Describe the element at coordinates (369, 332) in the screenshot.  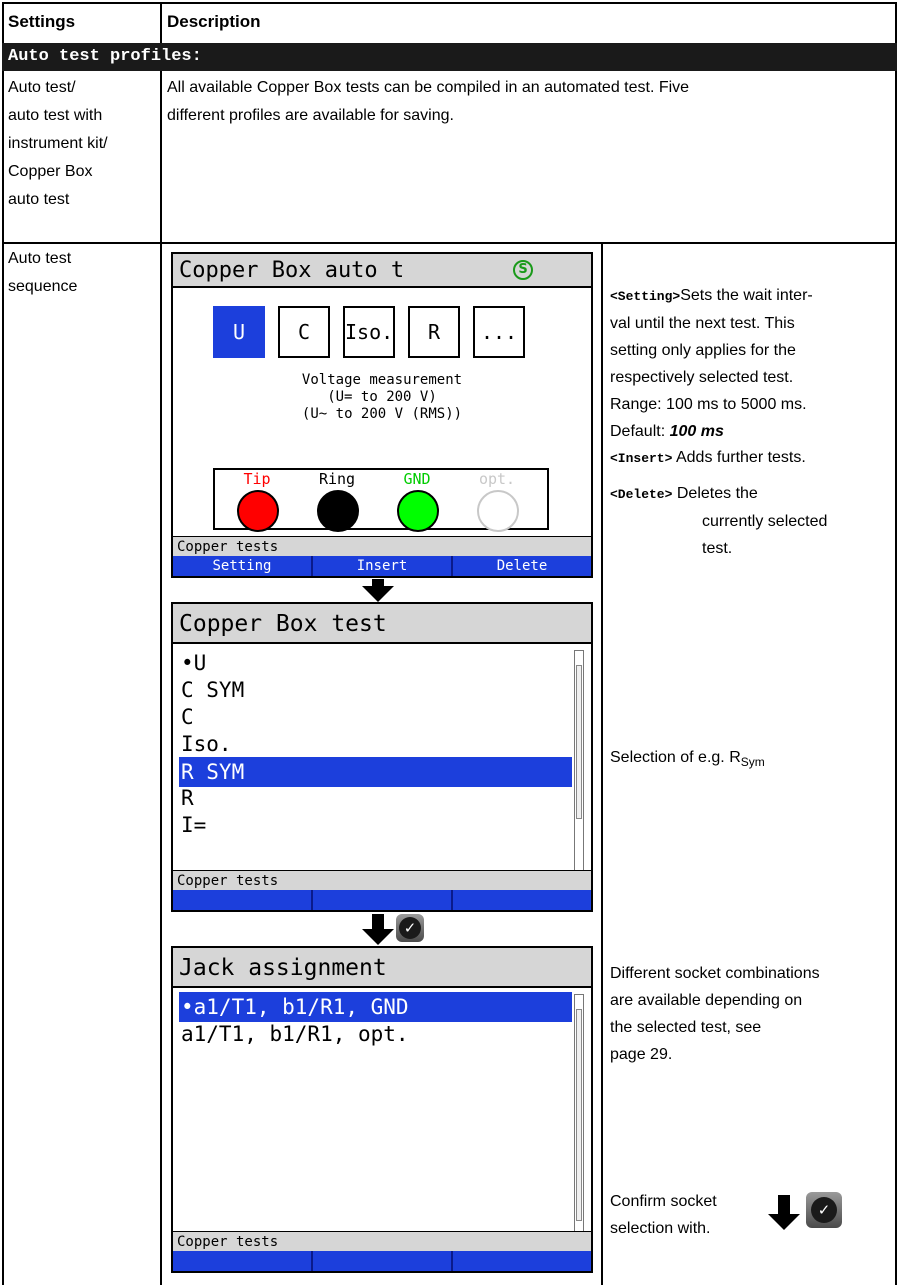
I see `test-box-iso: Iso.` at that location.